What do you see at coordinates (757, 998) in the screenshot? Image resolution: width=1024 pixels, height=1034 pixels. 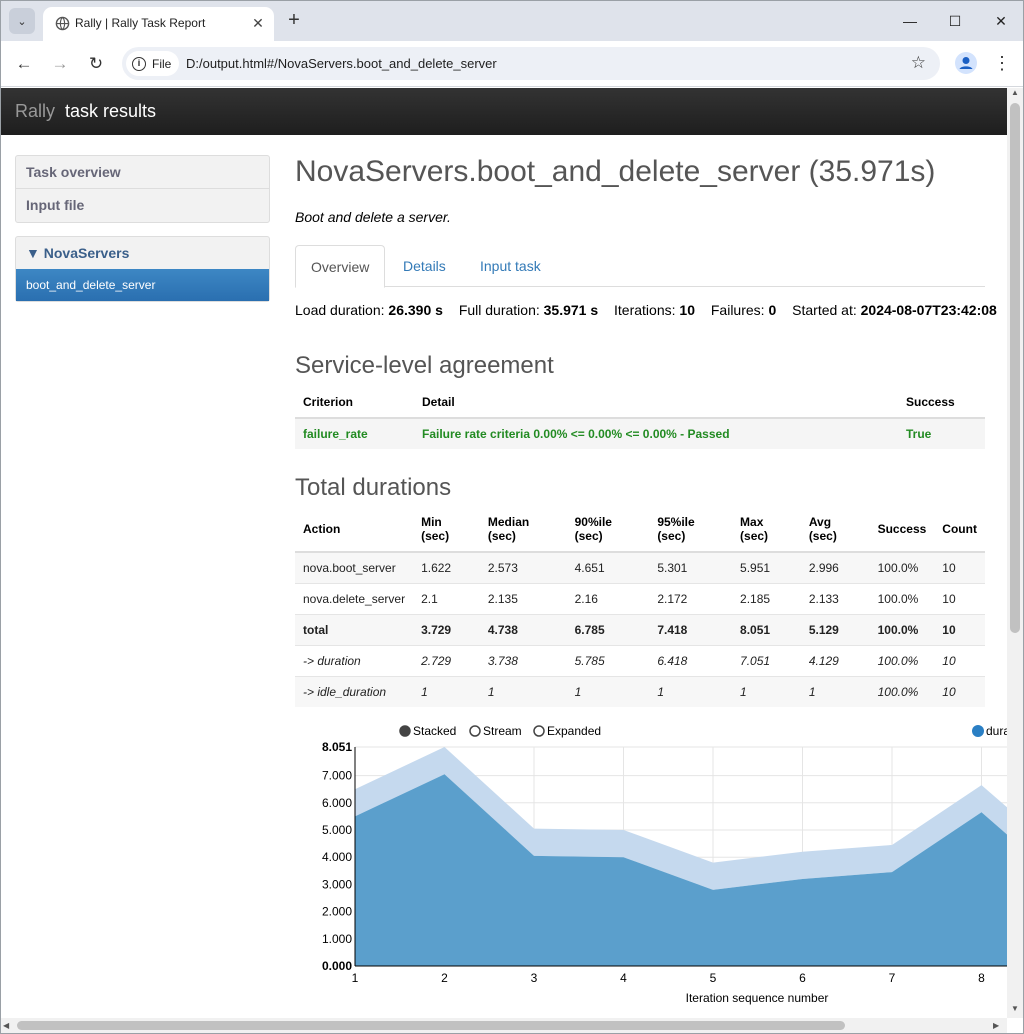 I see `x-axis-label: Iteration sequence number` at bounding box center [757, 998].